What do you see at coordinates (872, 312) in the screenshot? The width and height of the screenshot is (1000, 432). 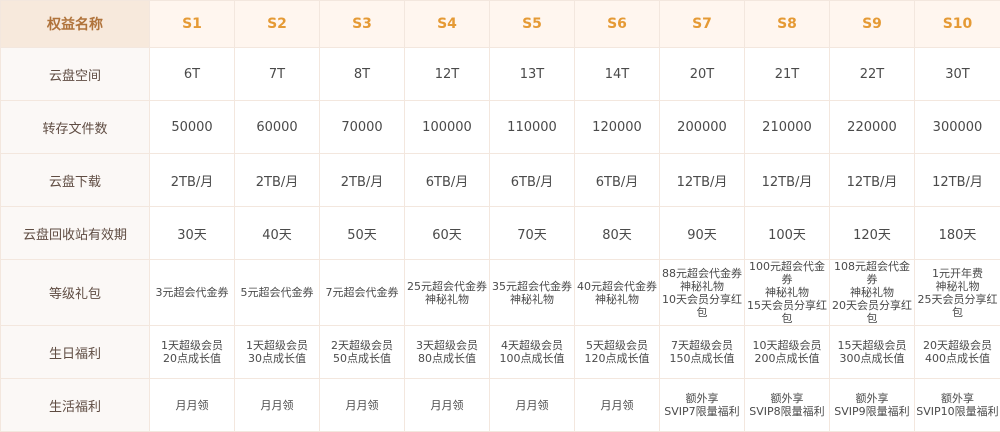 I see `cell-line: 20天会员分享红包` at bounding box center [872, 312].